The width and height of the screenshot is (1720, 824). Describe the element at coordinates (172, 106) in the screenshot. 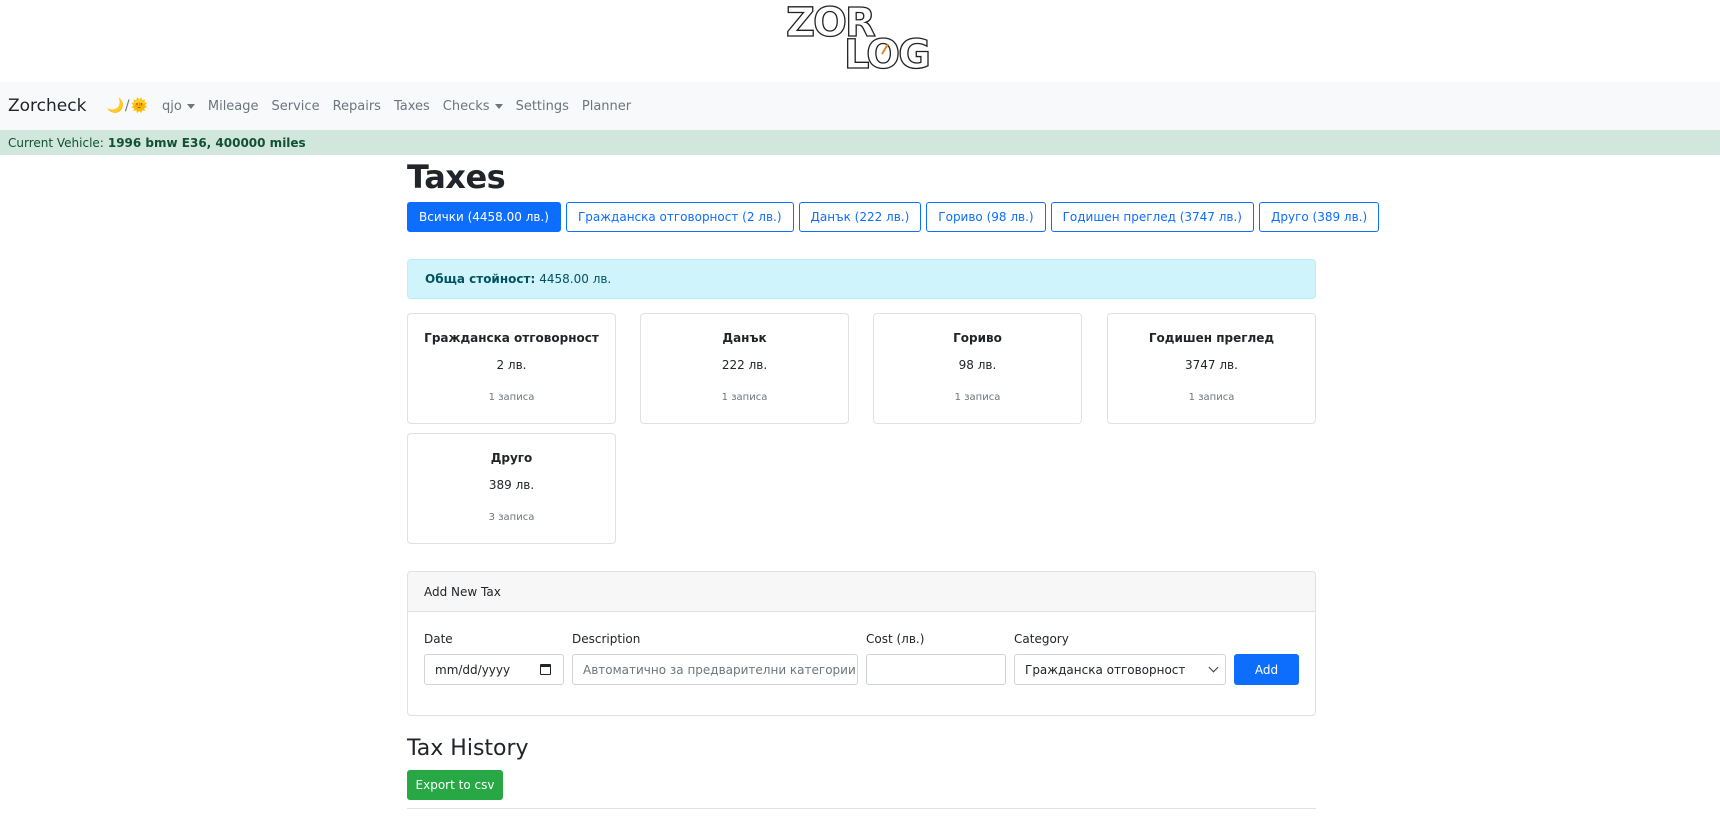

I see `nav-user-label: qjo` at that location.